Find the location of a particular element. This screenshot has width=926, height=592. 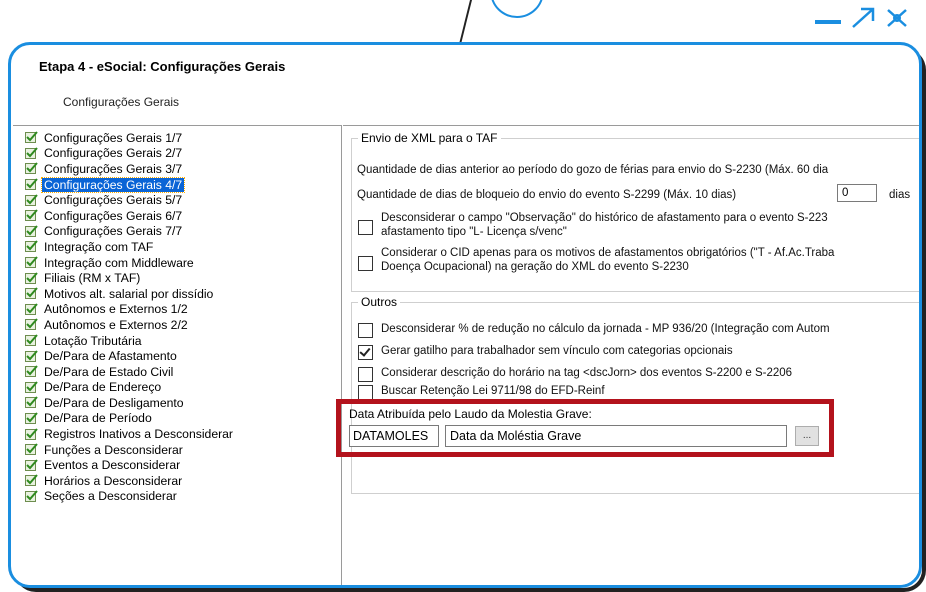

close-icon is located at coordinates (897, 20).